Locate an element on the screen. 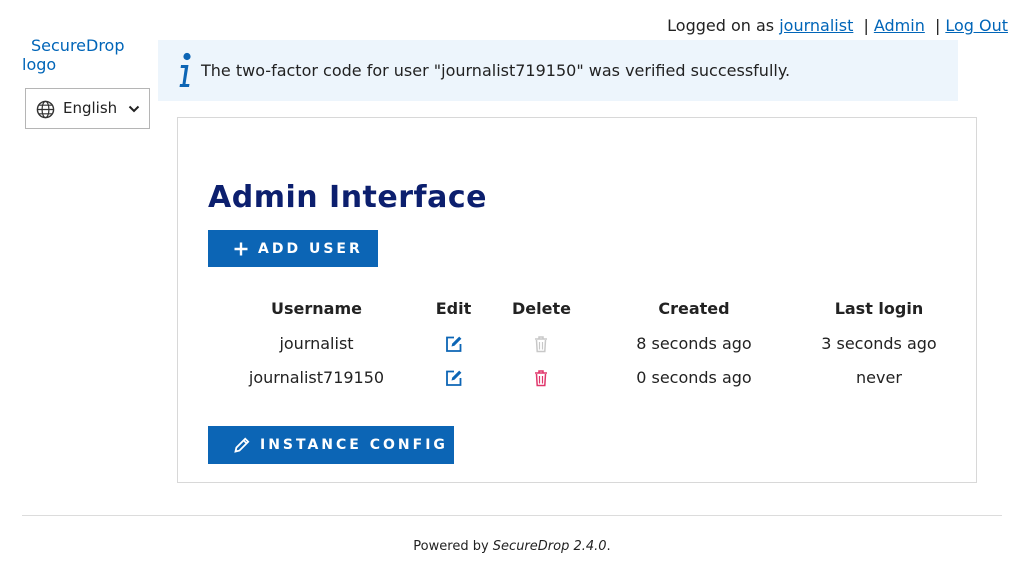 Image resolution: width=1024 pixels, height=566 pixels. instance-config-label: Instance Config is located at coordinates (354, 445).